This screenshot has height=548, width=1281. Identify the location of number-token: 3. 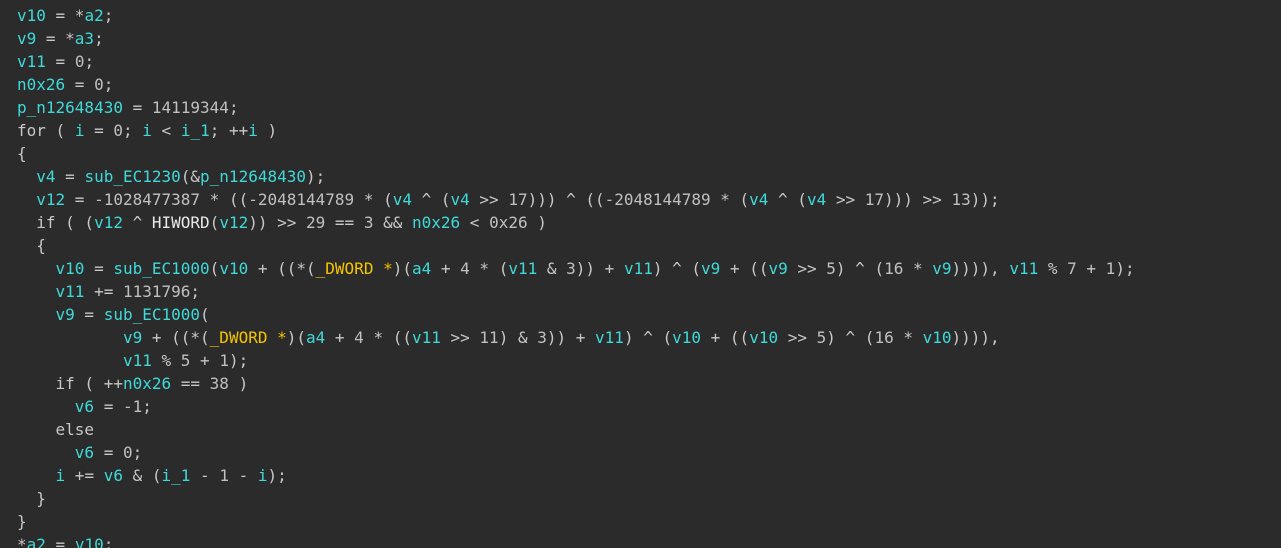
(368, 222).